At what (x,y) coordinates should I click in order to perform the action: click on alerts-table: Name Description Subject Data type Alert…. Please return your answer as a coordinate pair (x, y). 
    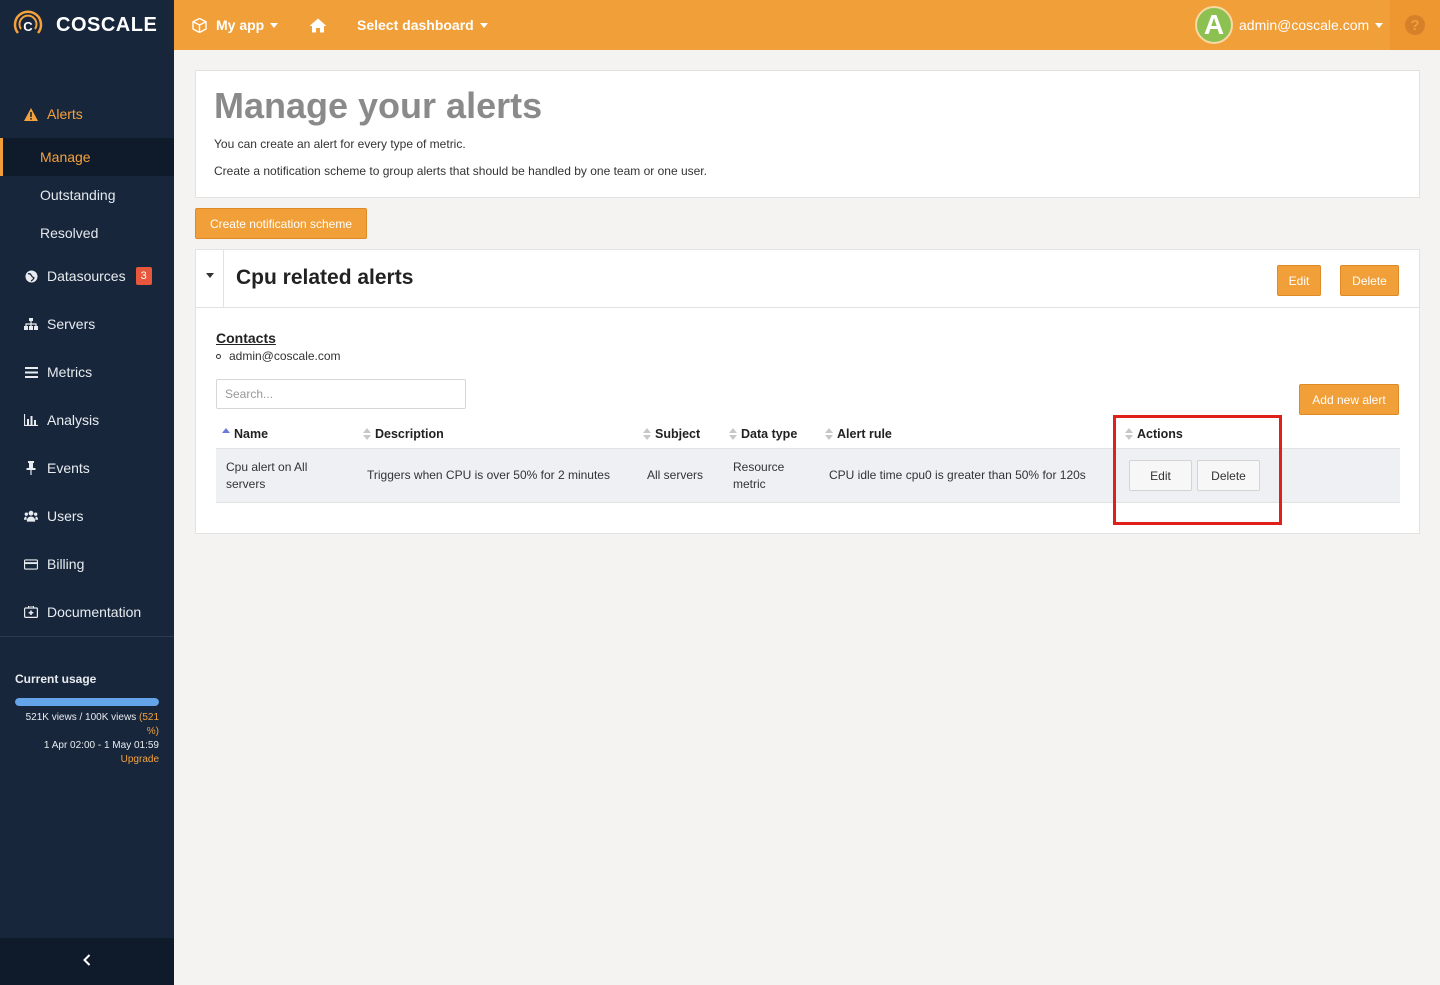
    Looking at the image, I should click on (808, 462).